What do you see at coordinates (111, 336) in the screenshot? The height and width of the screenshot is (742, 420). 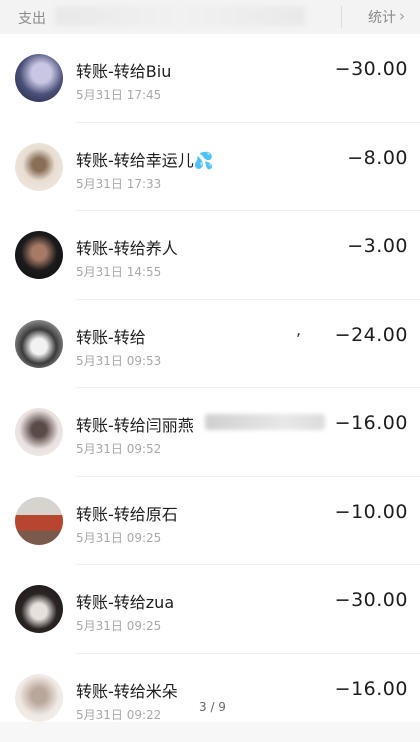 I see `transaction-title: 转账-转给` at bounding box center [111, 336].